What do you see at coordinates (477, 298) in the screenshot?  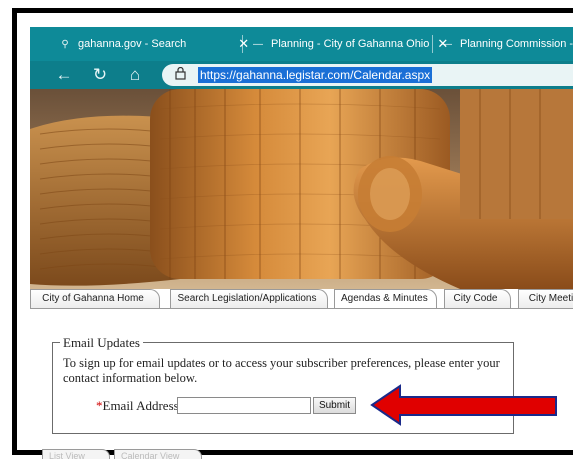 I see `tab-city-code: City Code` at bounding box center [477, 298].